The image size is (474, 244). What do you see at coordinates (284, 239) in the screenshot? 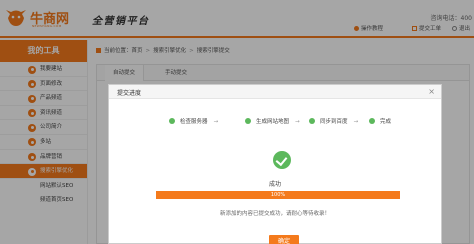
I see `confirm-button: 确定` at bounding box center [284, 239].